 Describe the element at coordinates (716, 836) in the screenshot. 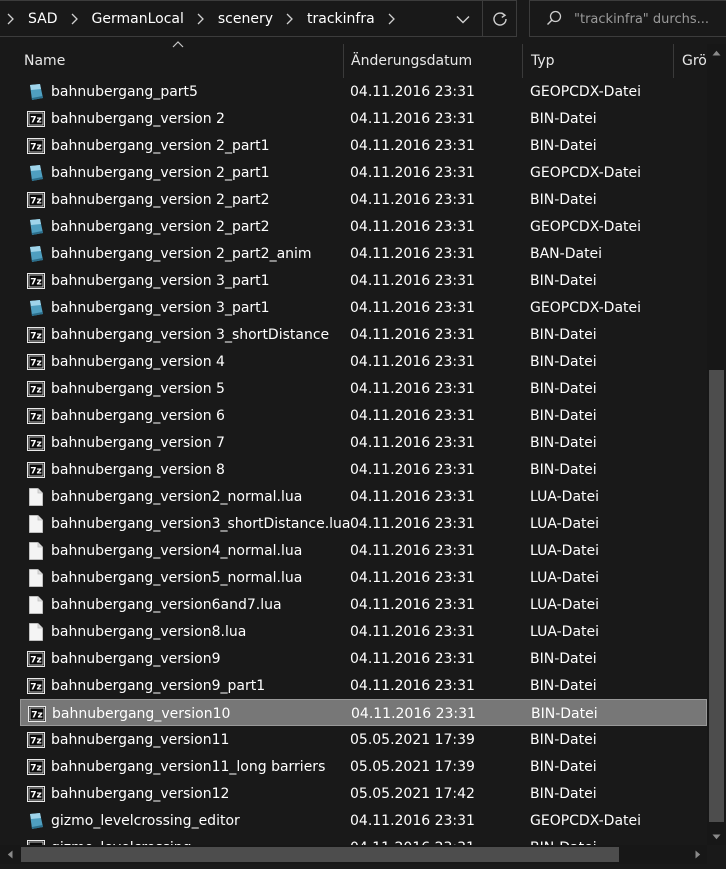

I see `scroll-down-button` at that location.